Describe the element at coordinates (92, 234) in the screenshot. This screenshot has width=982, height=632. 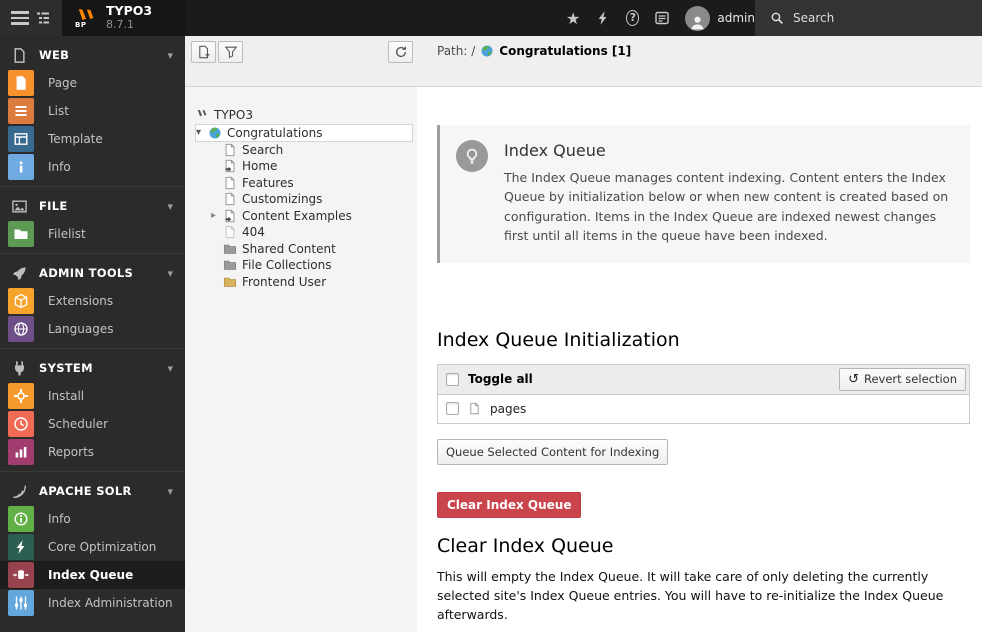
I see `sidebar-item-filelist: Filelist` at that location.